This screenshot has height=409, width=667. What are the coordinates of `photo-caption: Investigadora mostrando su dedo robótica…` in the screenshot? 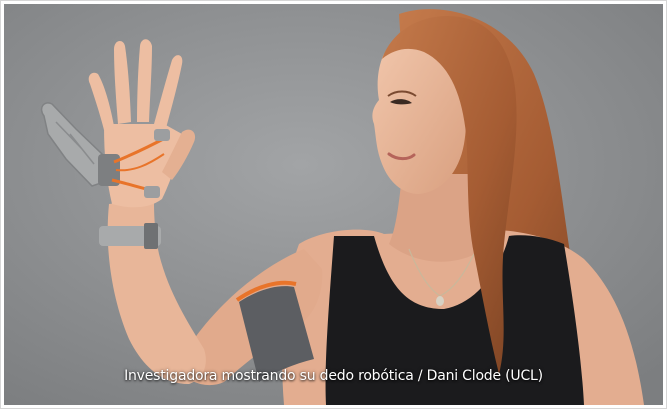 It's located at (333, 376).